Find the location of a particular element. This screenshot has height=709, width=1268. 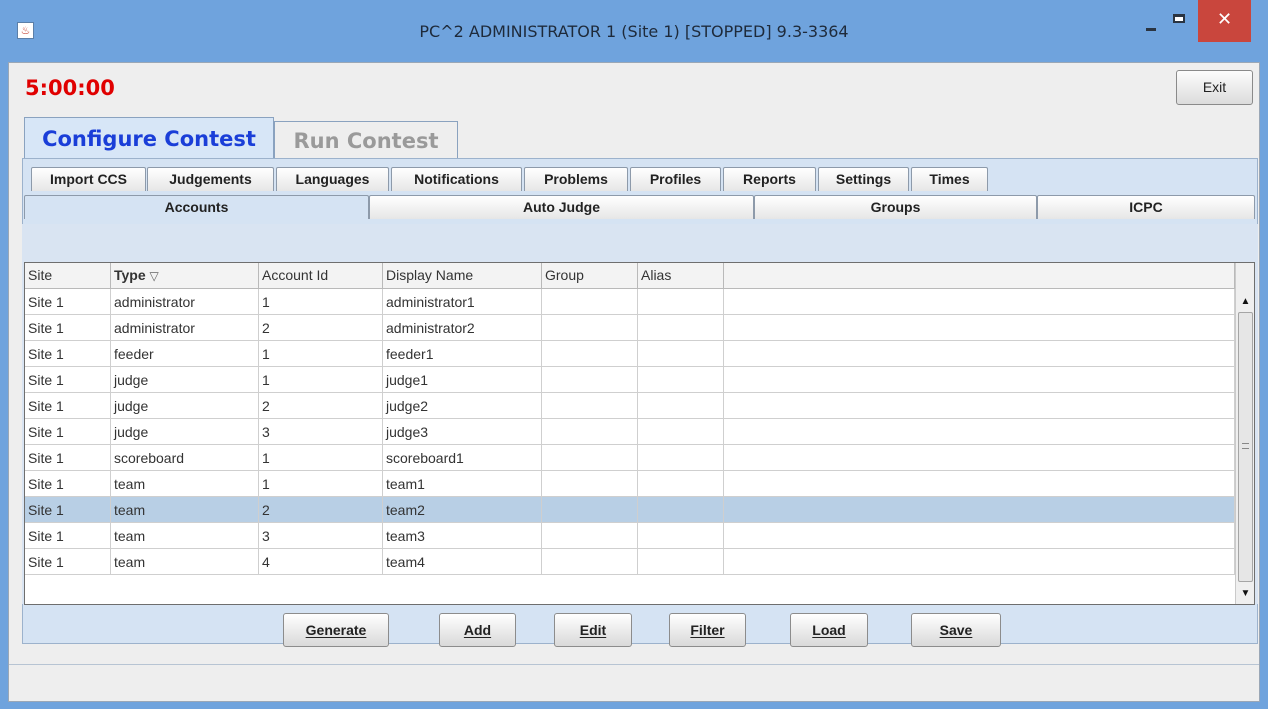

save-button: Save is located at coordinates (956, 630).